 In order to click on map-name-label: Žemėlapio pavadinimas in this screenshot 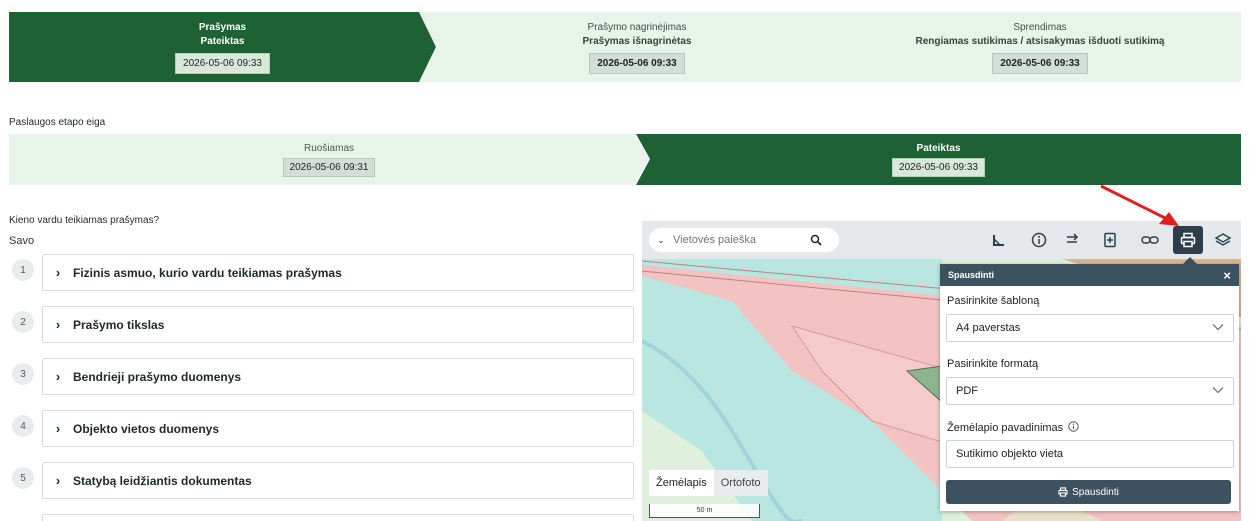, I will do `click(1005, 428)`.